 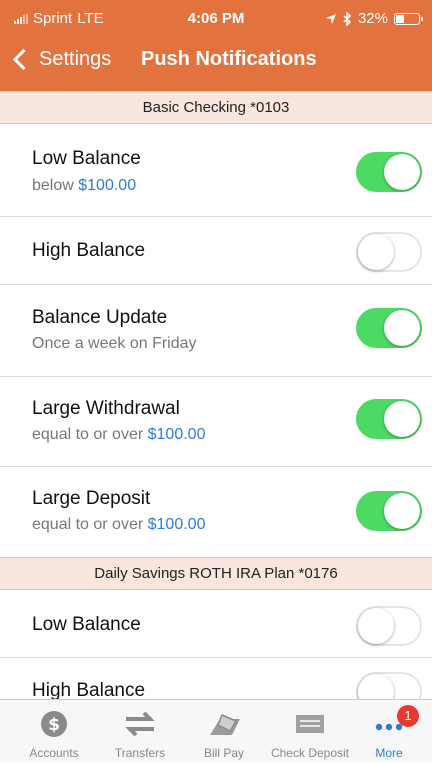 I want to click on row-label: Large Deposit, so click(x=91, y=498).